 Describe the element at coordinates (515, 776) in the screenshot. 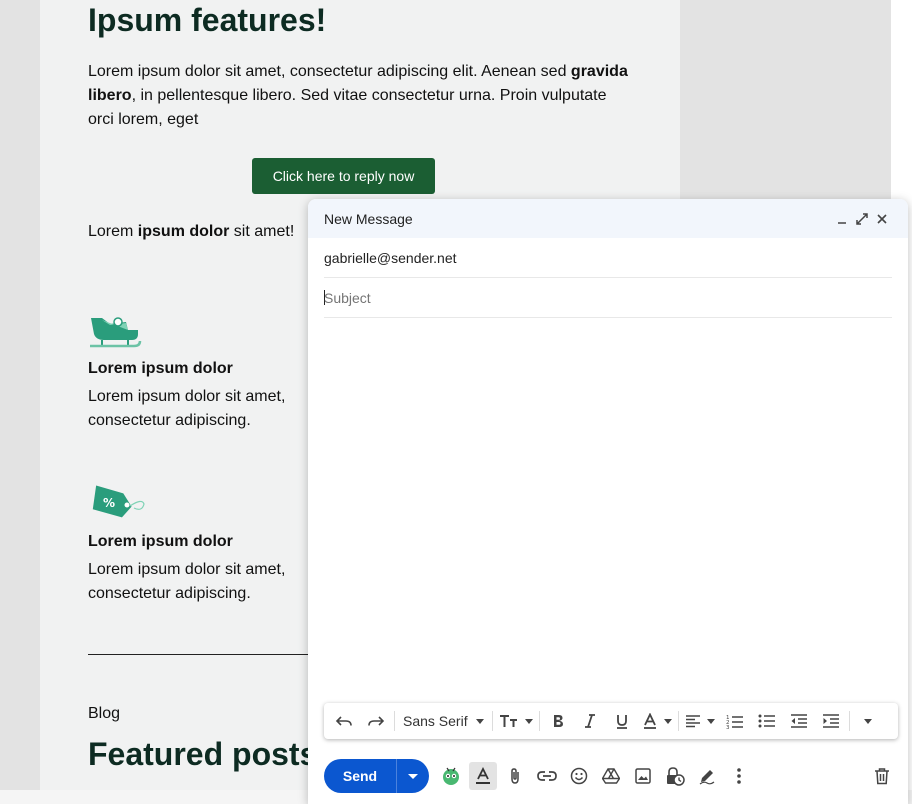

I see `attach-icon` at that location.